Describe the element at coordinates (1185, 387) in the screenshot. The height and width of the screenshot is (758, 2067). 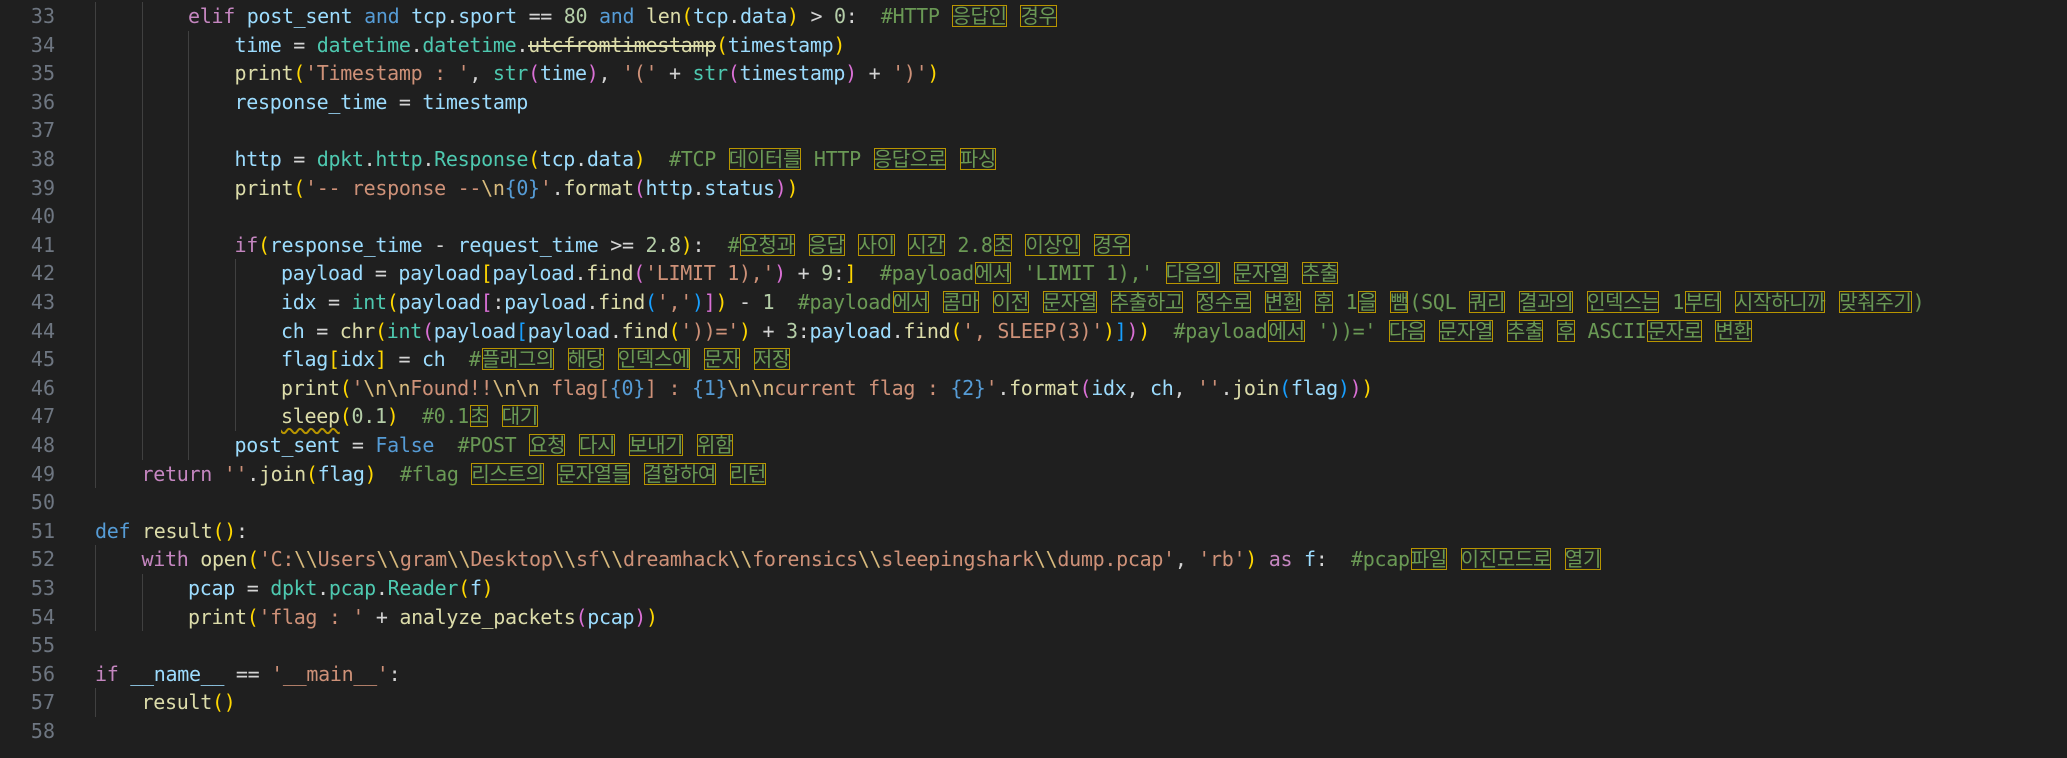
I see `code-token: ,` at that location.